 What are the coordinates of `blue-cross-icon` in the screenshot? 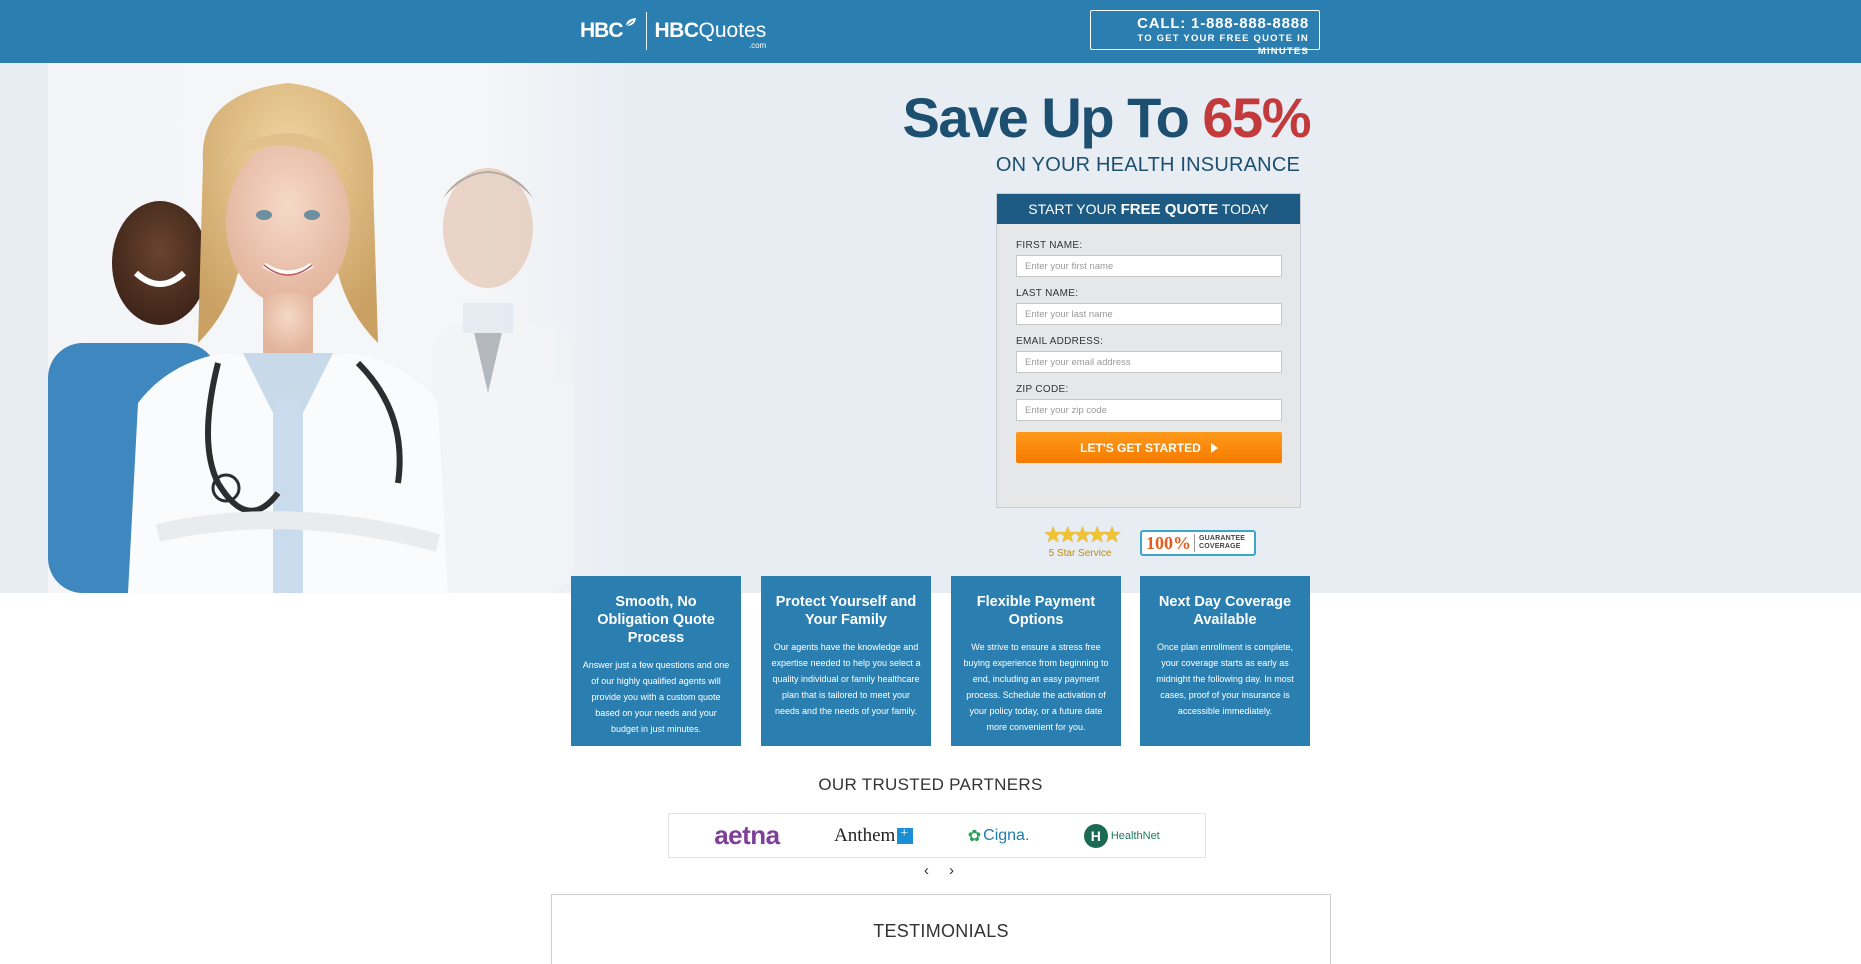 It's located at (905, 835).